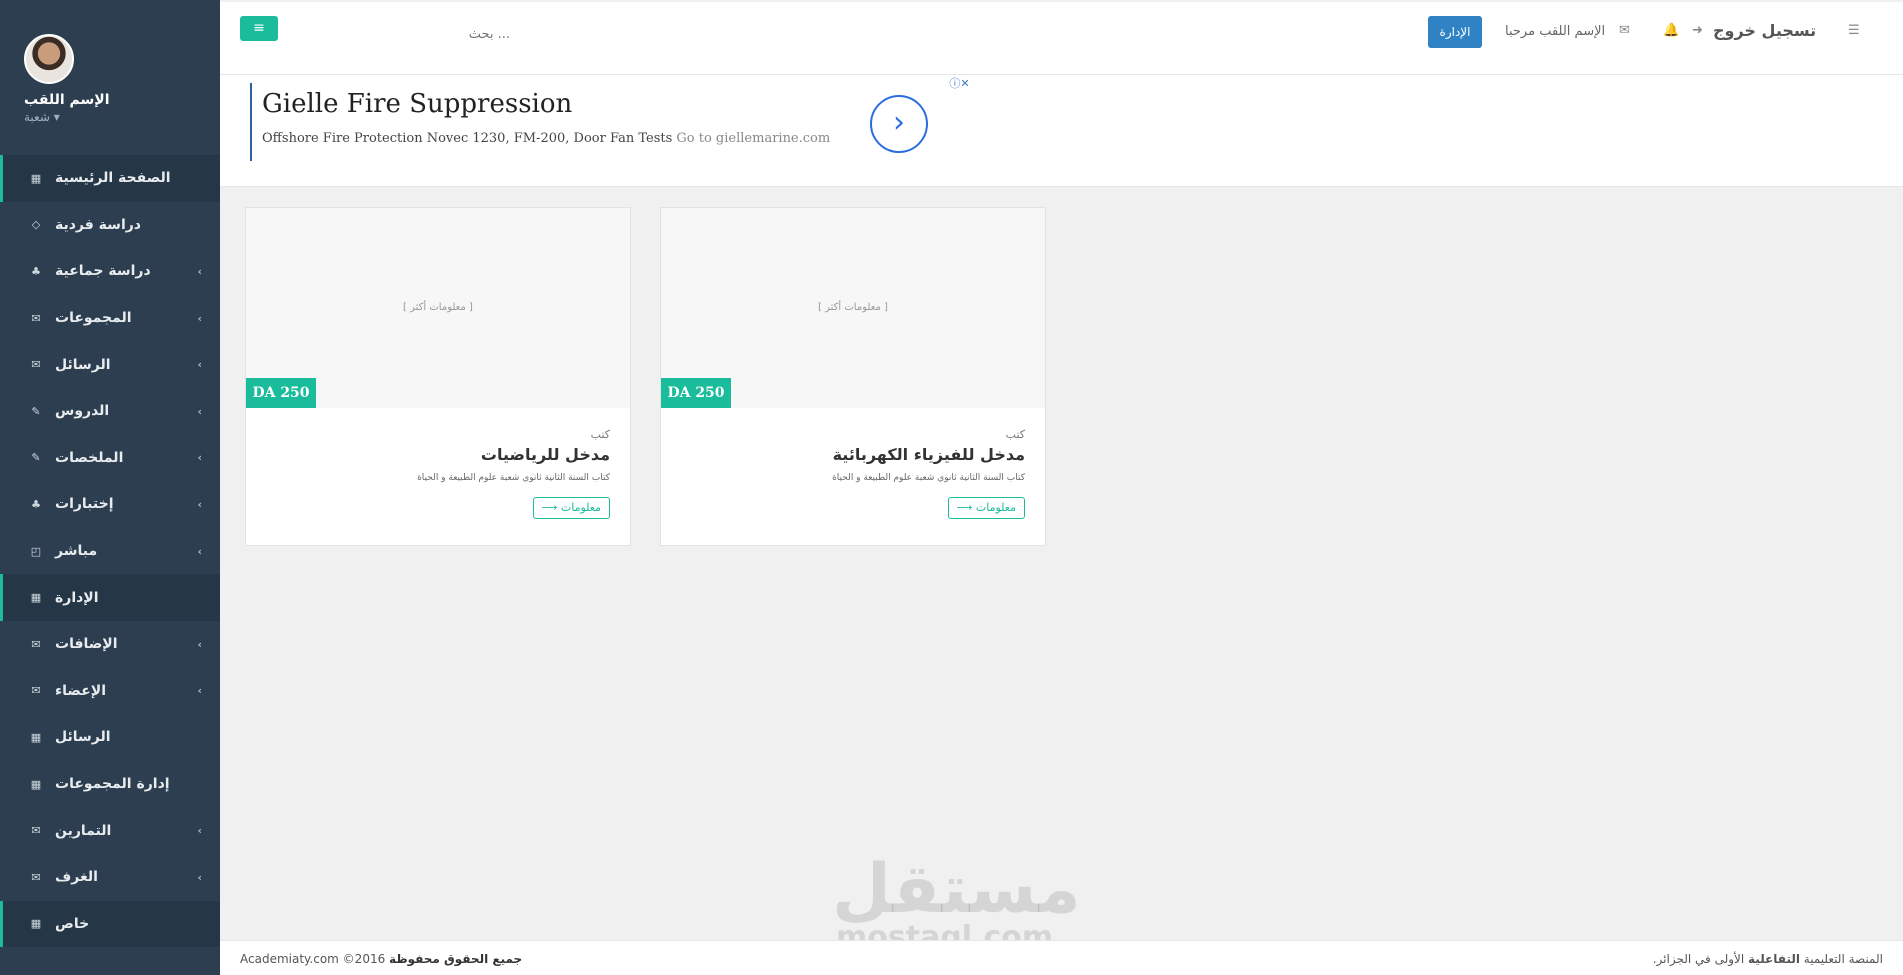 The height and width of the screenshot is (975, 1903). What do you see at coordinates (72, 923) in the screenshot?
I see `sidebar-item-label: خاص` at bounding box center [72, 923].